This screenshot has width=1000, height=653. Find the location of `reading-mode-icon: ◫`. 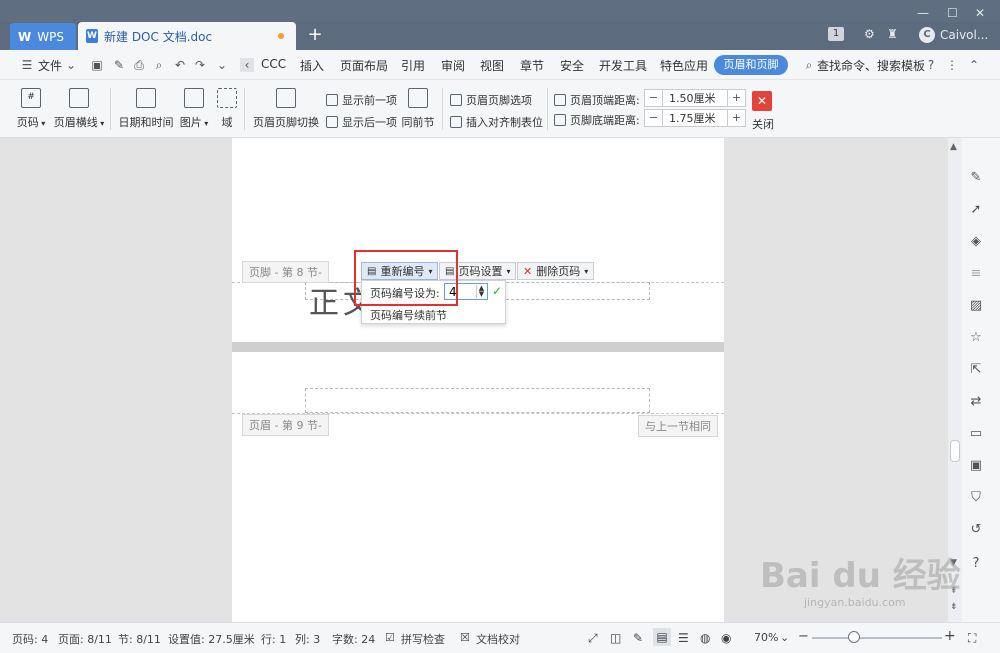

reading-mode-icon: ◫ is located at coordinates (615, 638).